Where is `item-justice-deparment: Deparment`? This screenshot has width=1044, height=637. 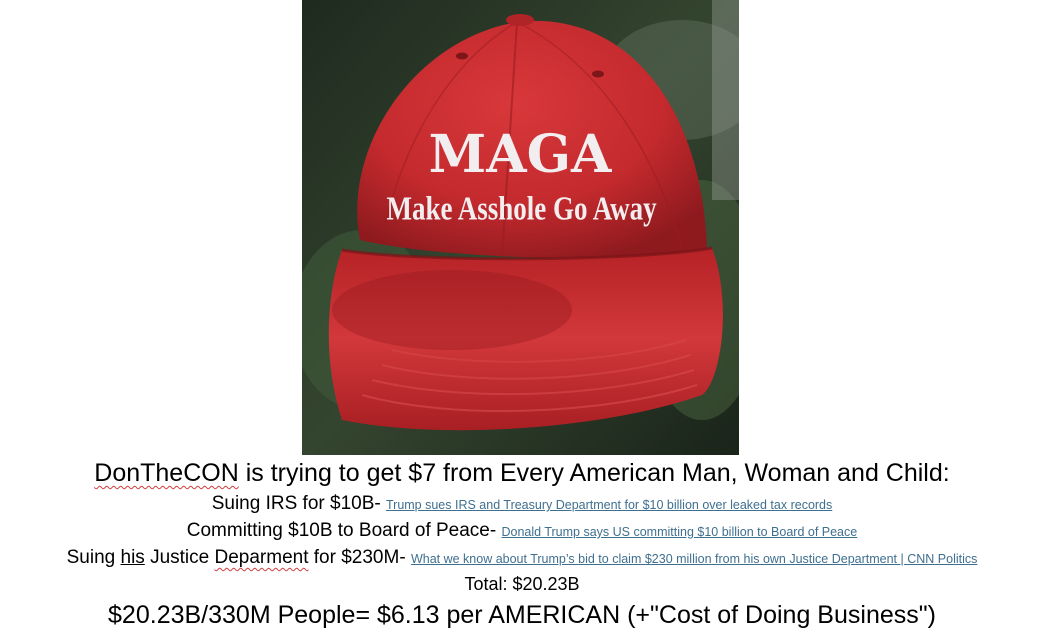
item-justice-deparment: Deparment is located at coordinates (261, 557).